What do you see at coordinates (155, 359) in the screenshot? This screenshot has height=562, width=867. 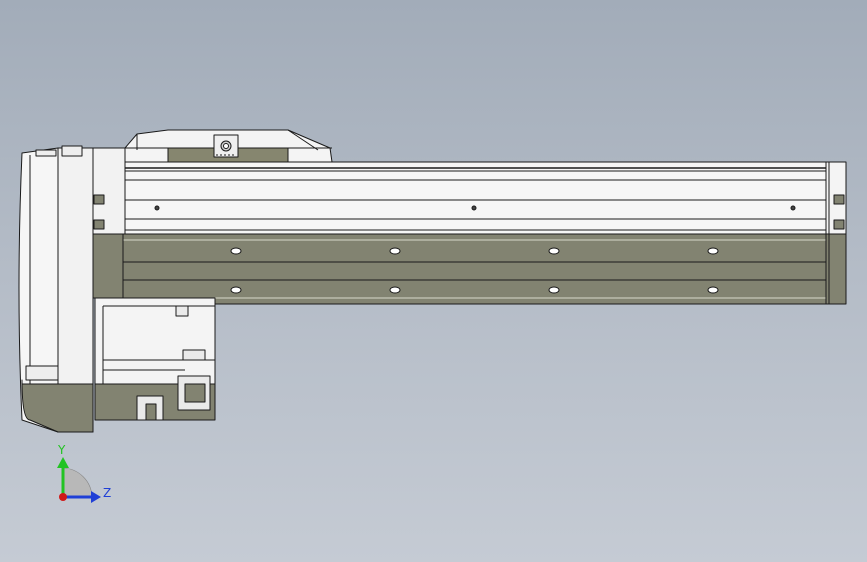 I see `motor-housing` at bounding box center [155, 359].